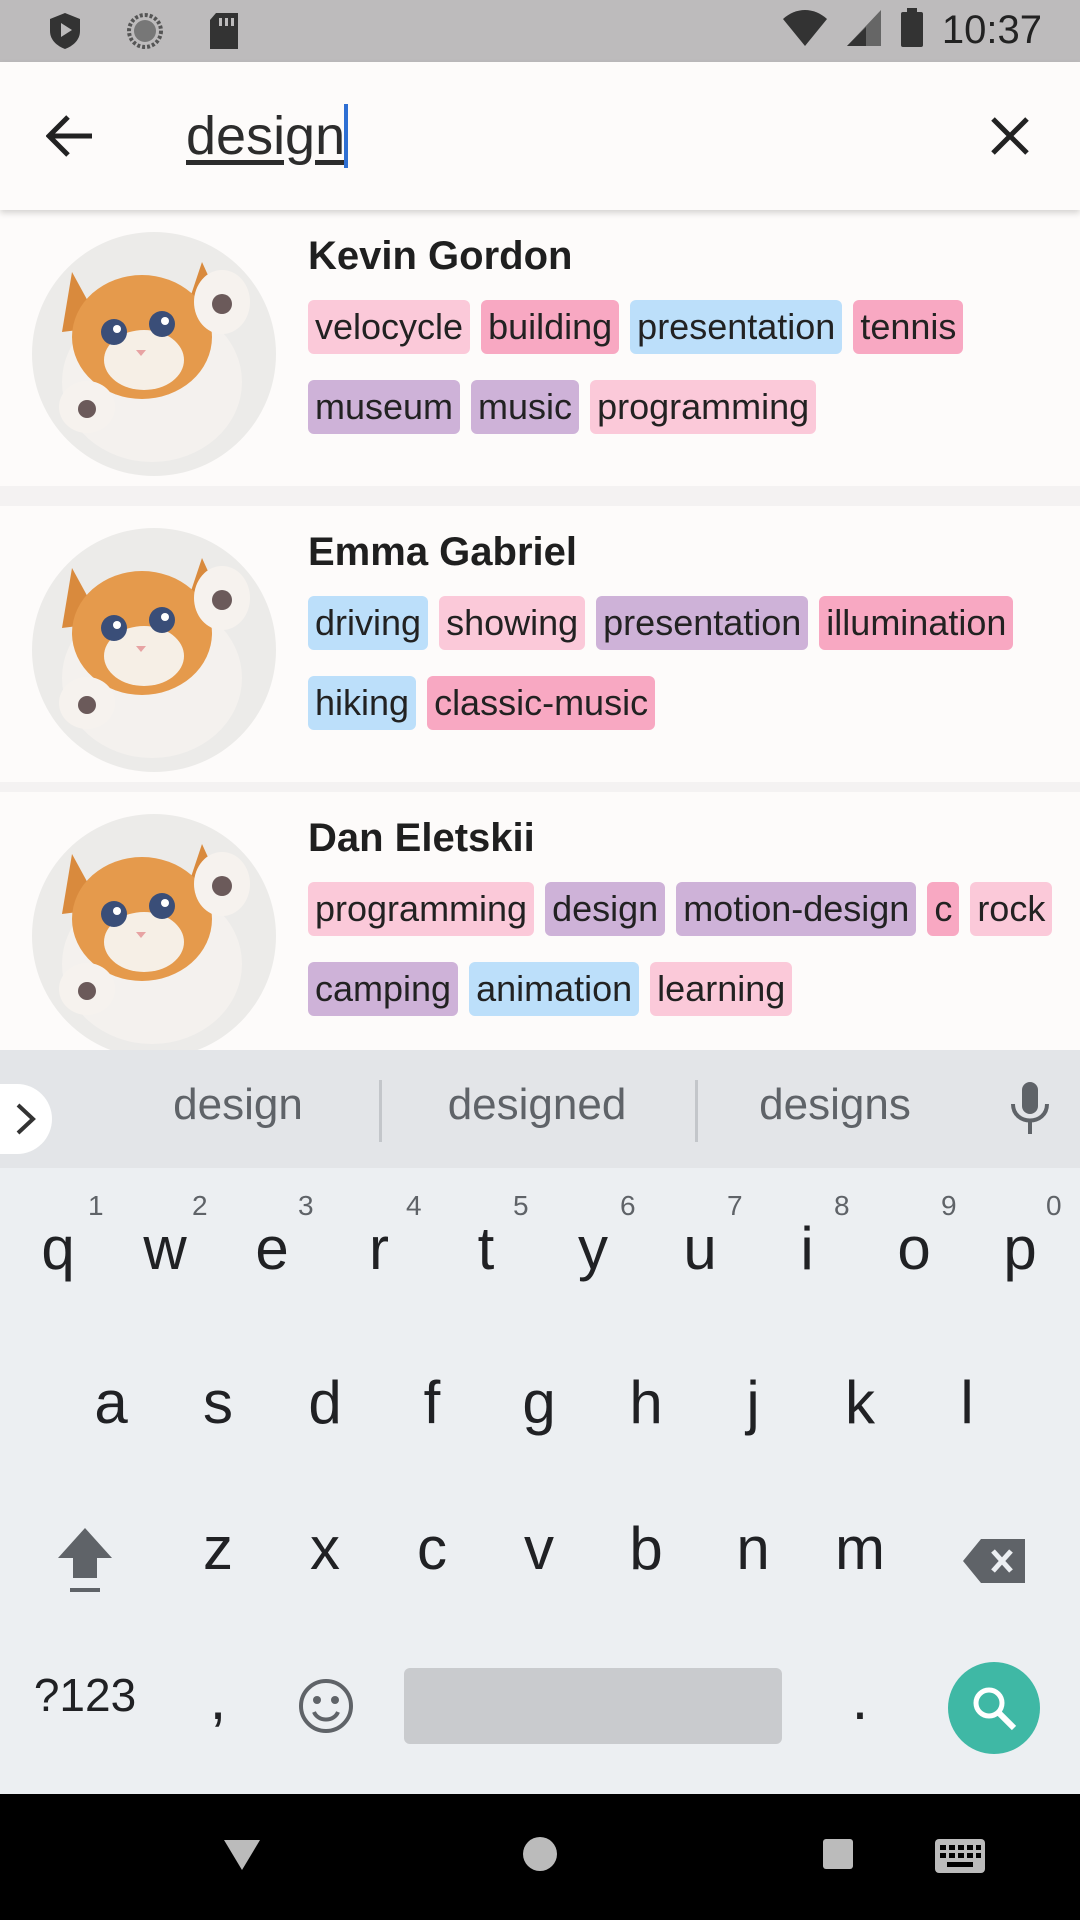 This screenshot has width=1080, height=1920. I want to click on status-bar: 10:37, so click(540, 31).